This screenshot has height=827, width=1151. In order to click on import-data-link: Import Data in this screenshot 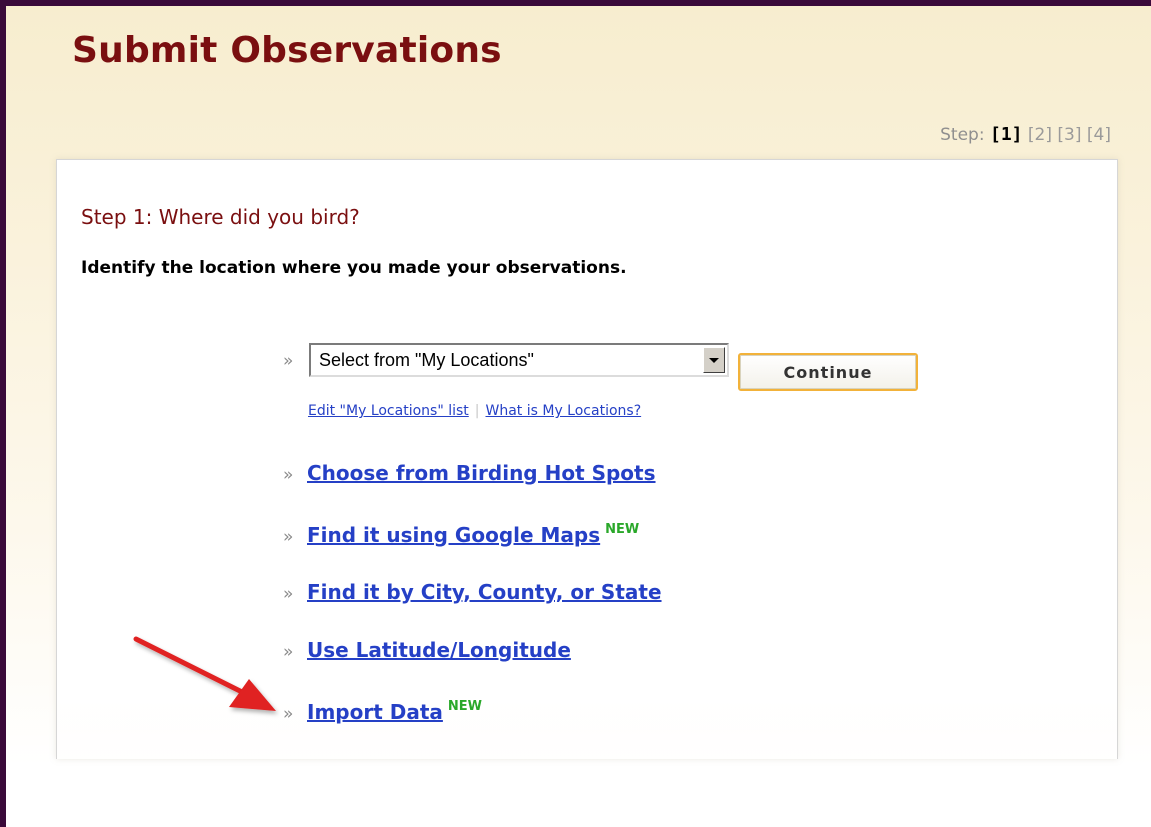, I will do `click(375, 712)`.